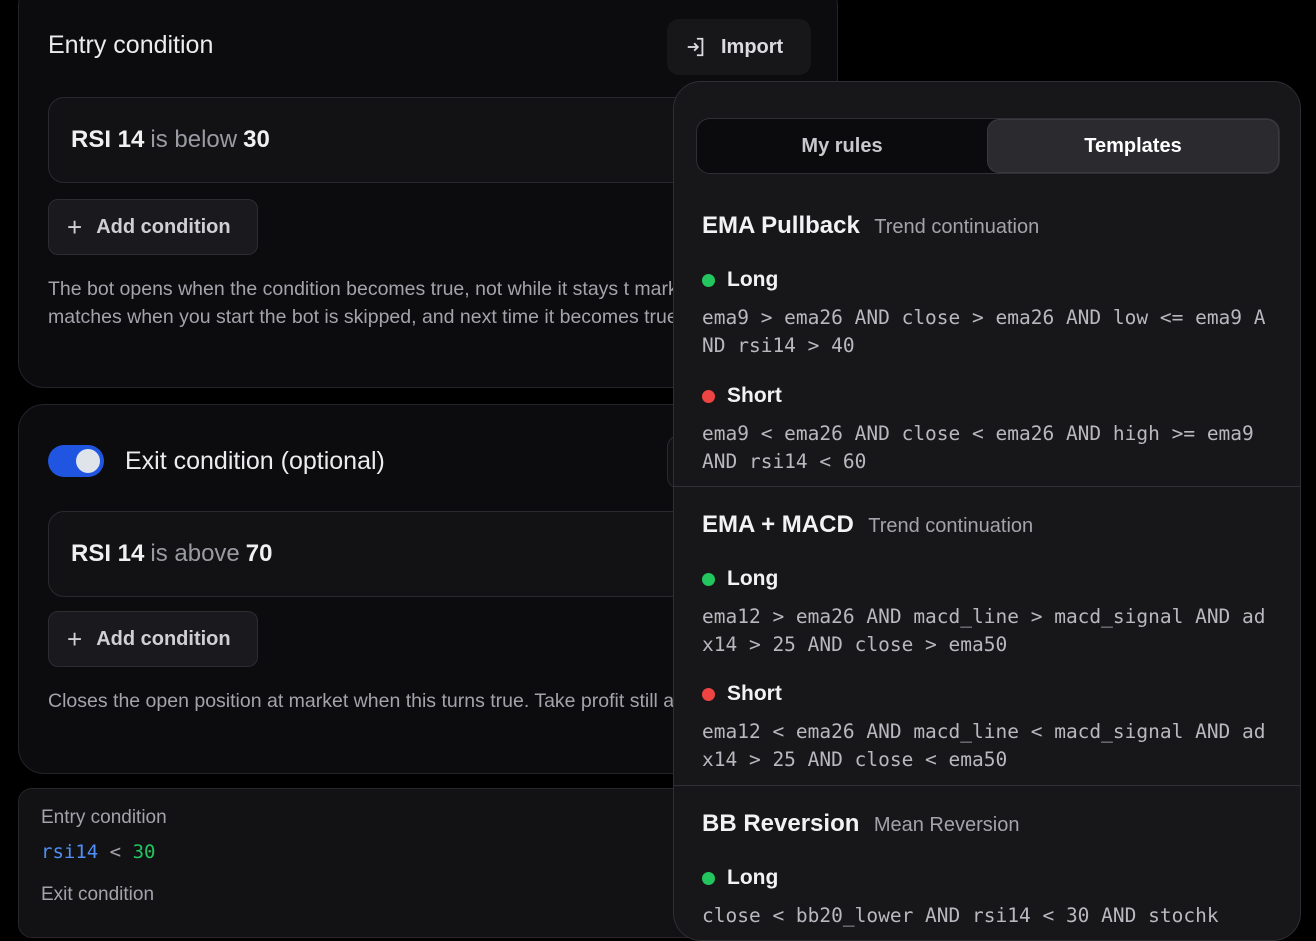  I want to click on summary-entry-label: Entry condition, so click(104, 817).